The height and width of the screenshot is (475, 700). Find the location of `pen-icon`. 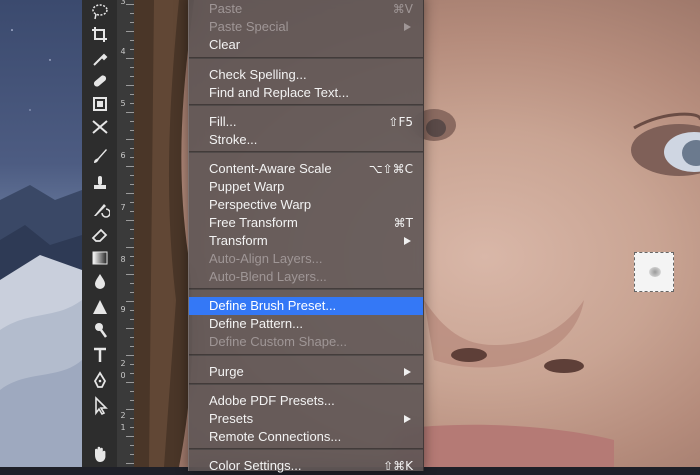

pen-icon is located at coordinates (100, 381).